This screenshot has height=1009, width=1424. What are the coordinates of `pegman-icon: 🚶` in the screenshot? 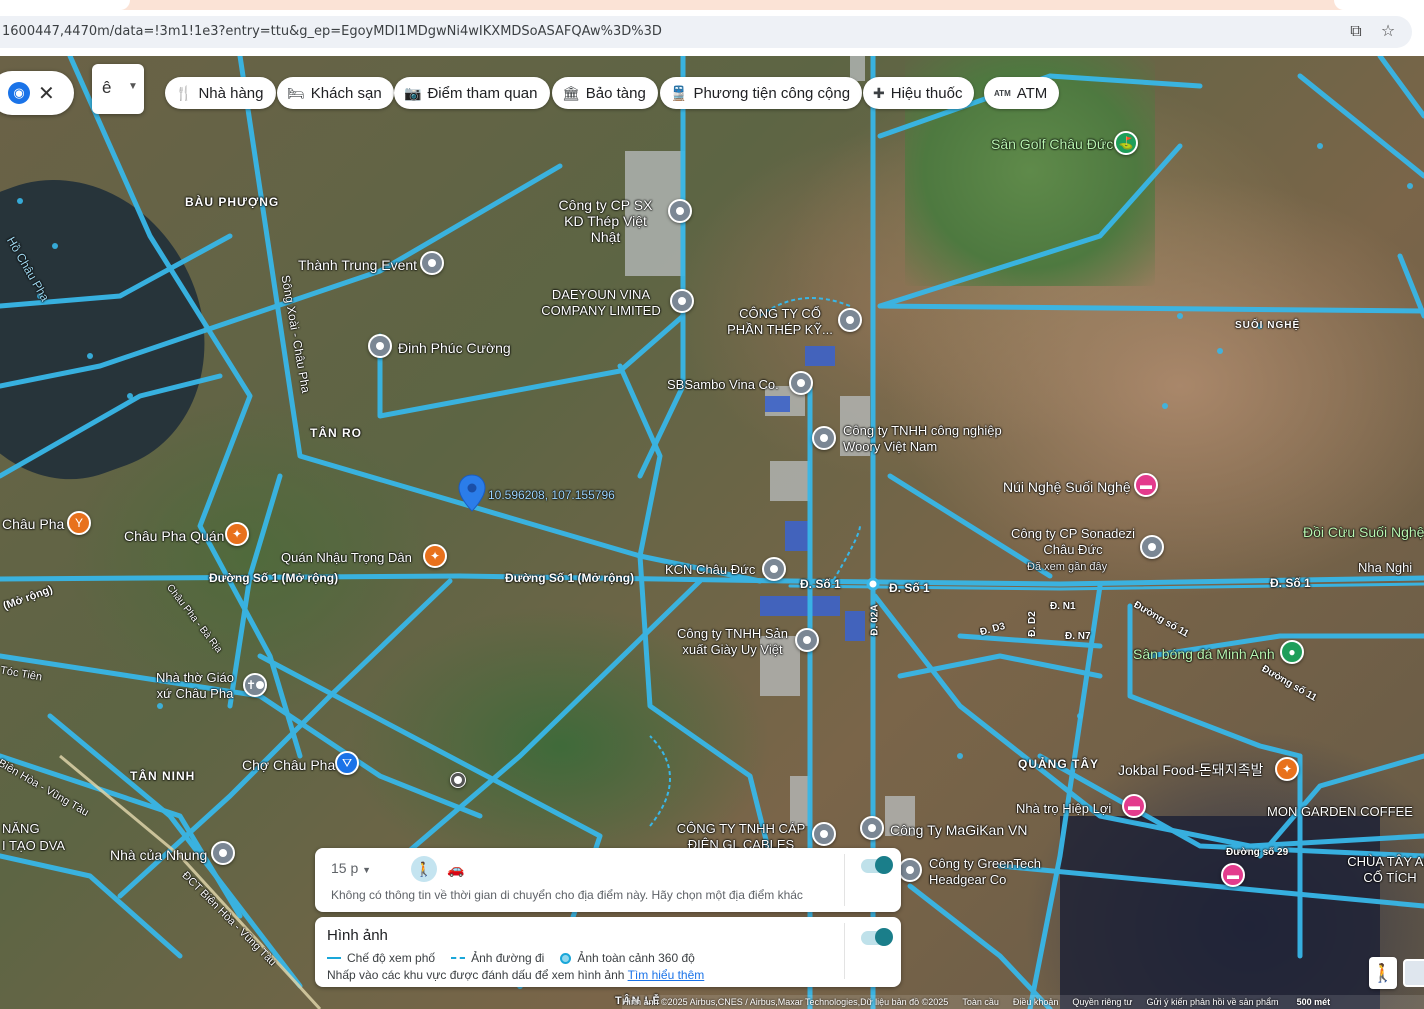 It's located at (1383, 973).